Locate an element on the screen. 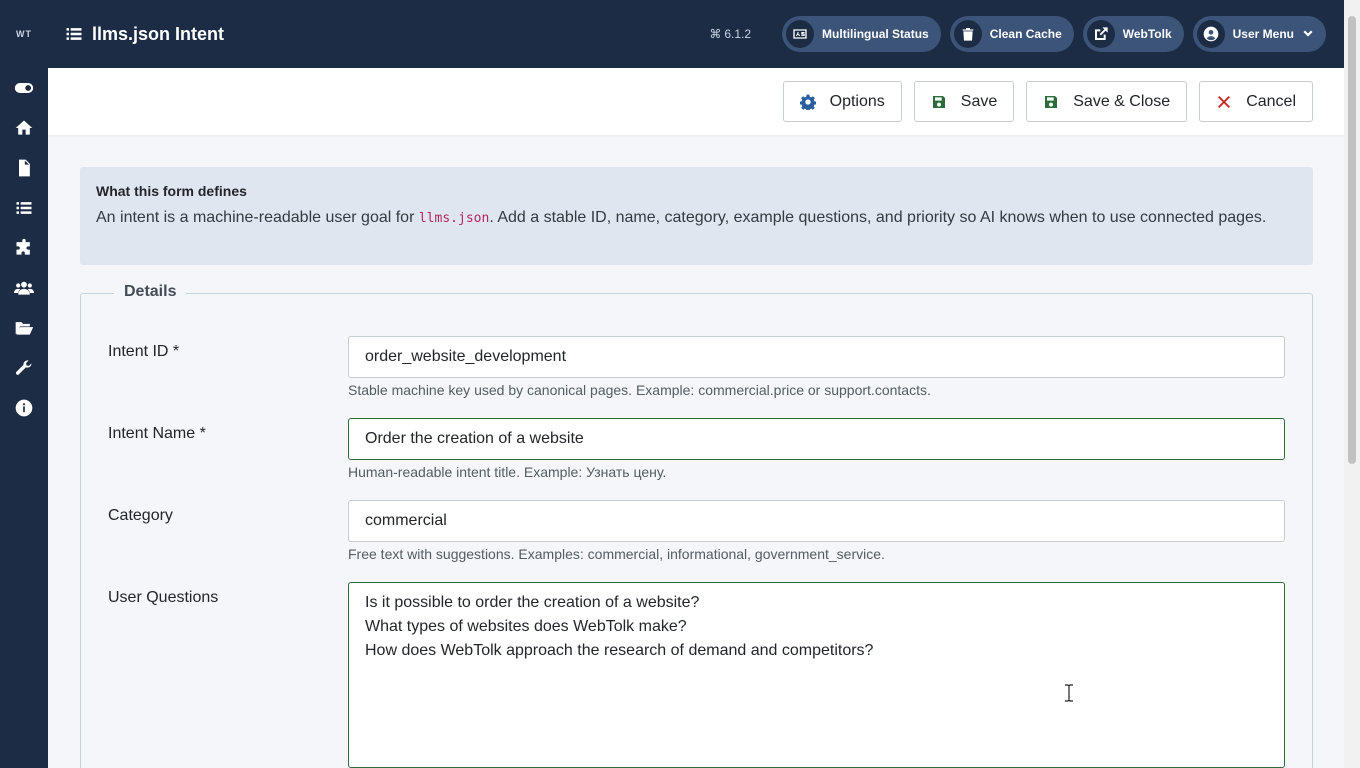 This screenshot has height=768, width=1360. joomla-icon: ⌘ is located at coordinates (715, 34).